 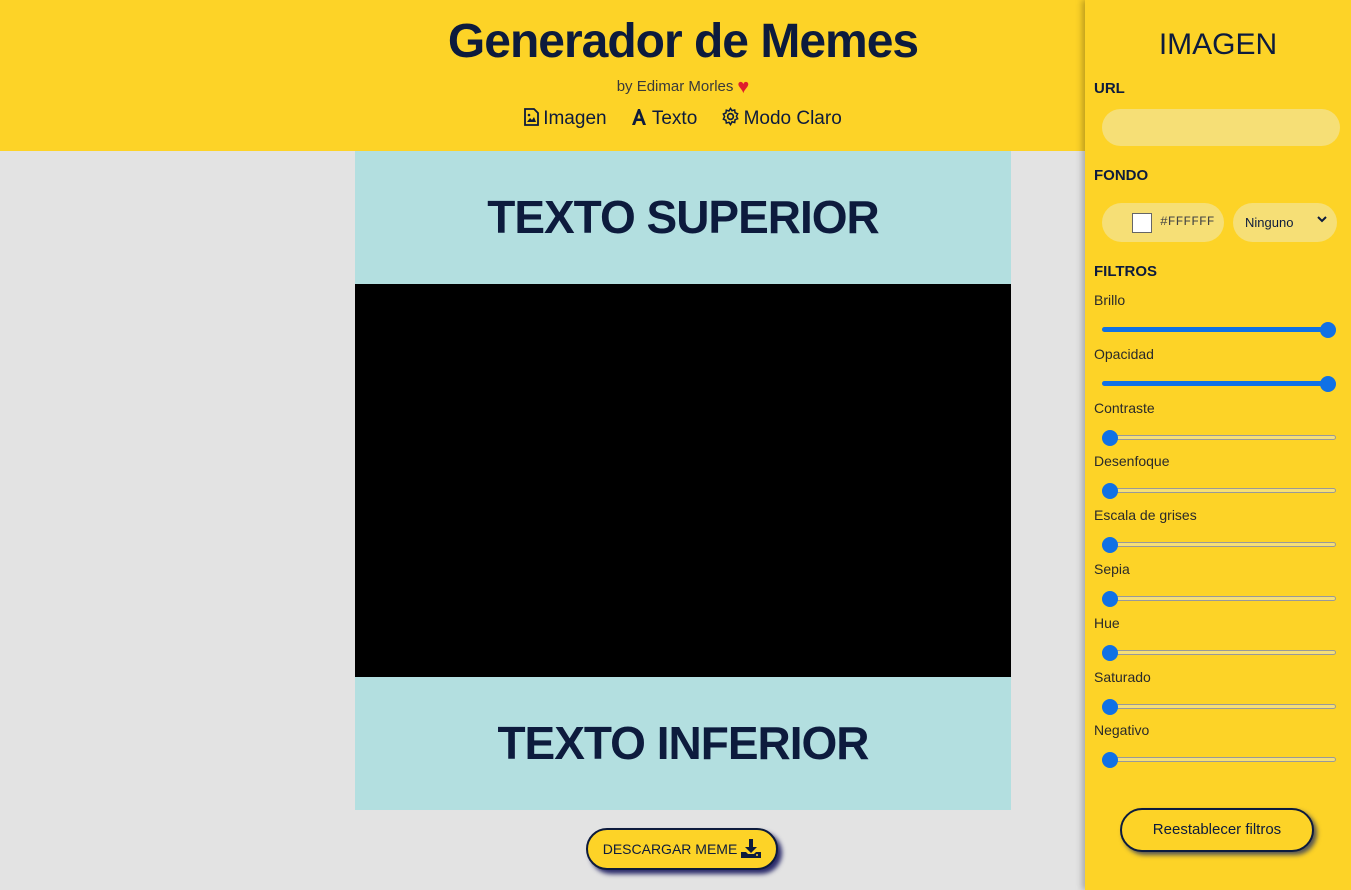 What do you see at coordinates (575, 118) in the screenshot?
I see `nav-imagen-label: Imagen` at bounding box center [575, 118].